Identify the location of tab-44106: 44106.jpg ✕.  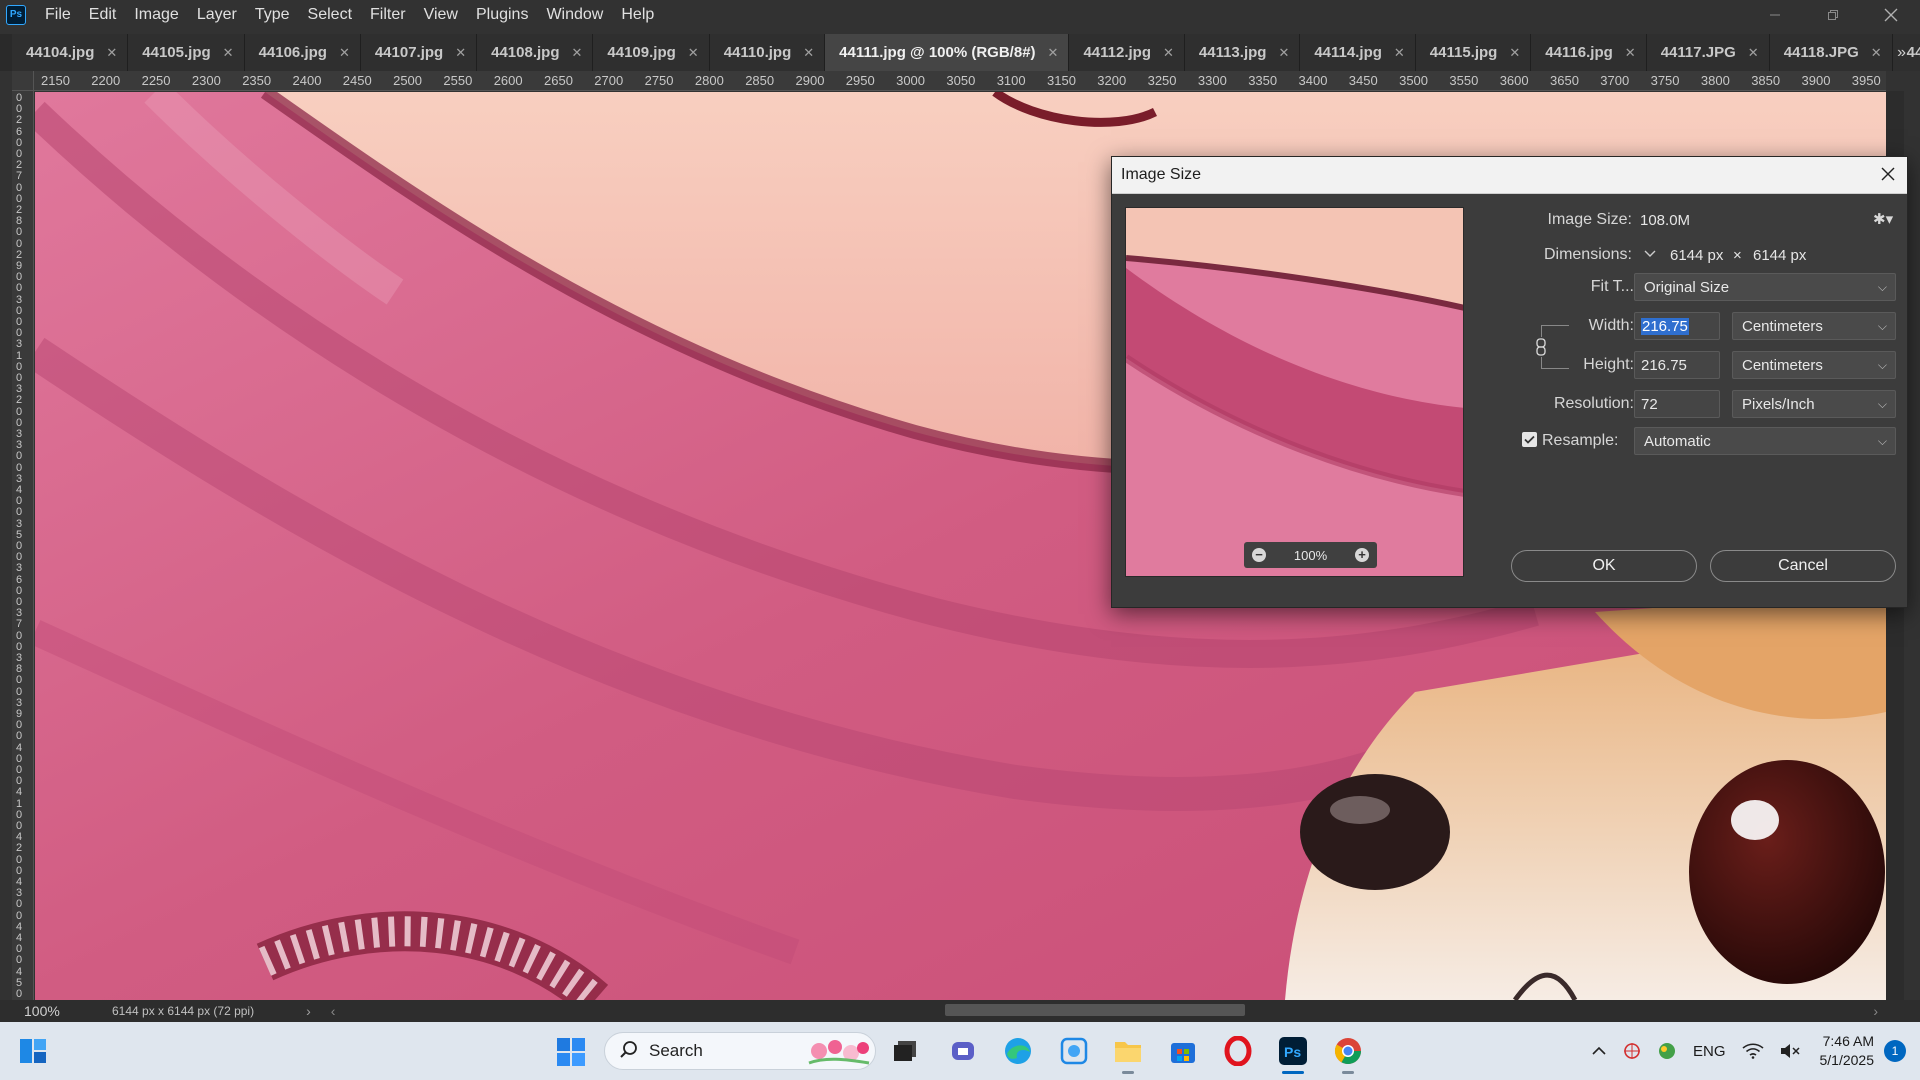
(302, 52).